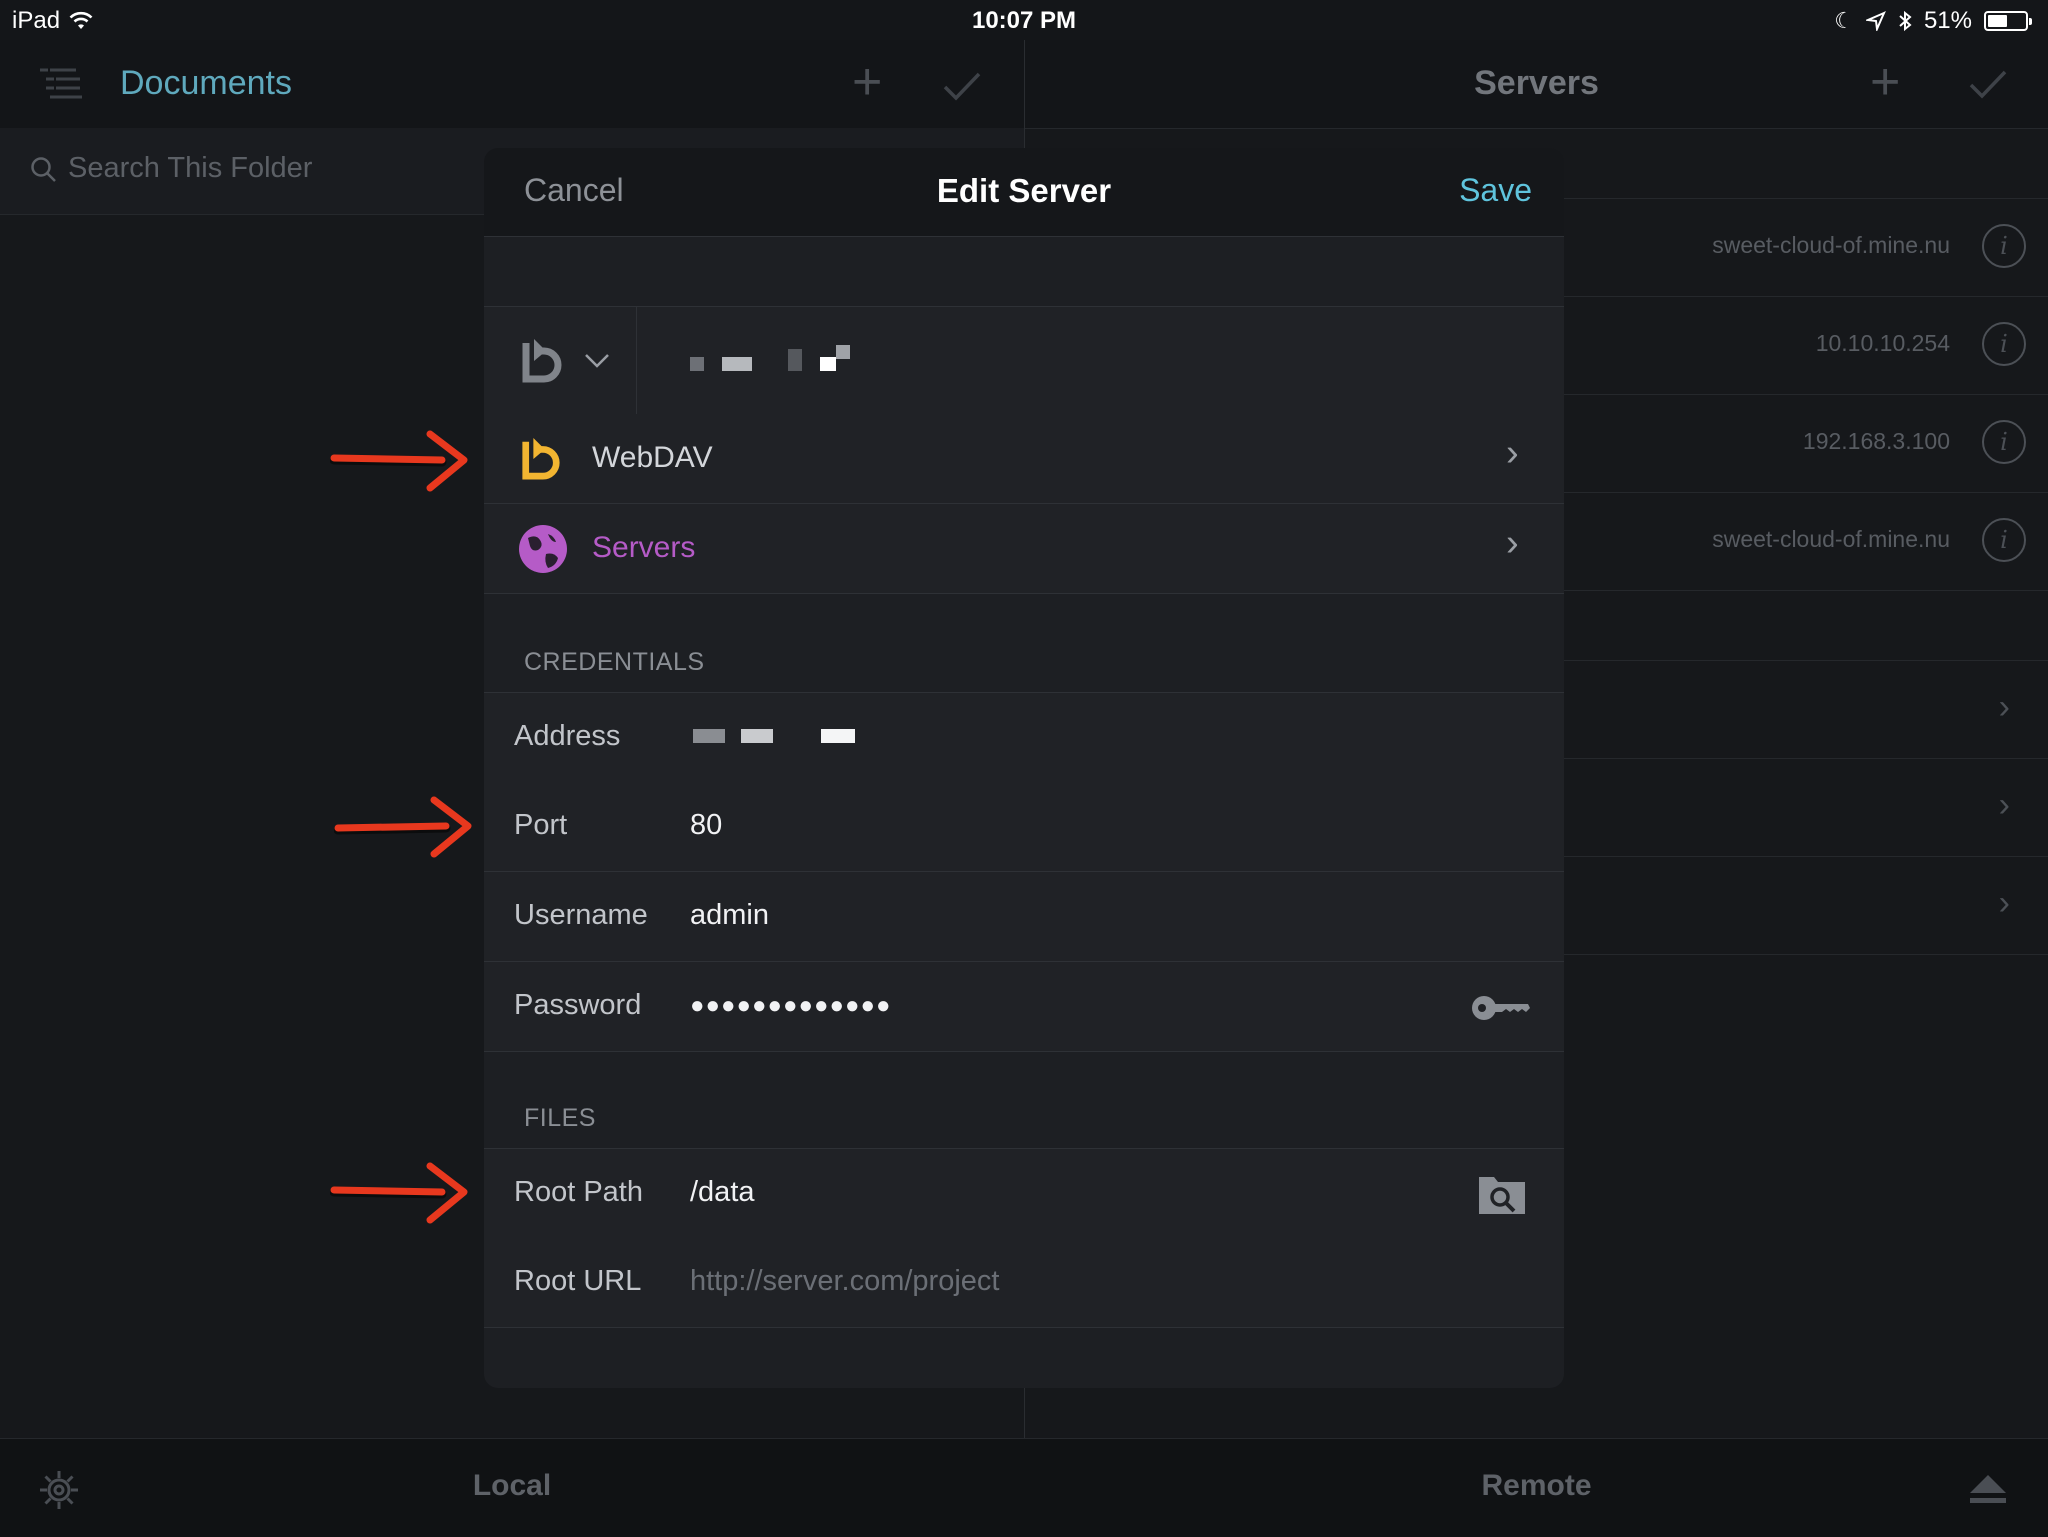 Image resolution: width=2048 pixels, height=1537 pixels. What do you see at coordinates (560, 1118) in the screenshot?
I see `files-header: FILES` at bounding box center [560, 1118].